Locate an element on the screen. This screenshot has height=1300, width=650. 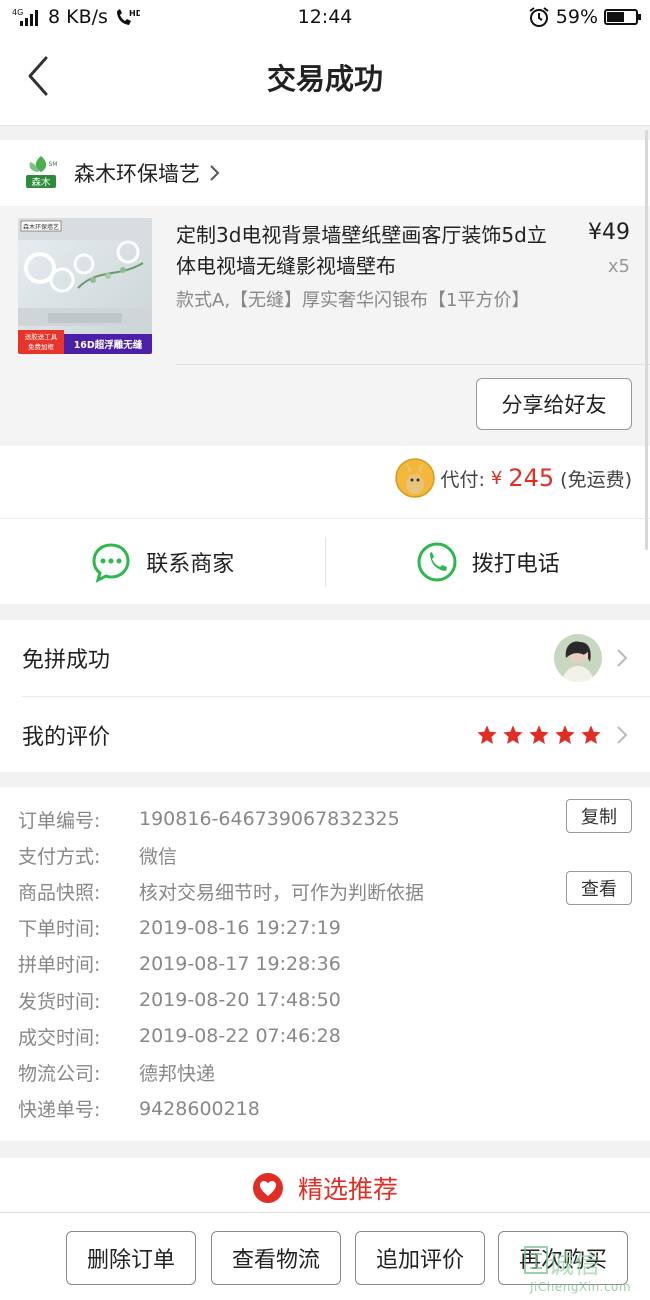
payment-summary: 代付: ¥ 245 (免运费) is located at coordinates (513, 478).